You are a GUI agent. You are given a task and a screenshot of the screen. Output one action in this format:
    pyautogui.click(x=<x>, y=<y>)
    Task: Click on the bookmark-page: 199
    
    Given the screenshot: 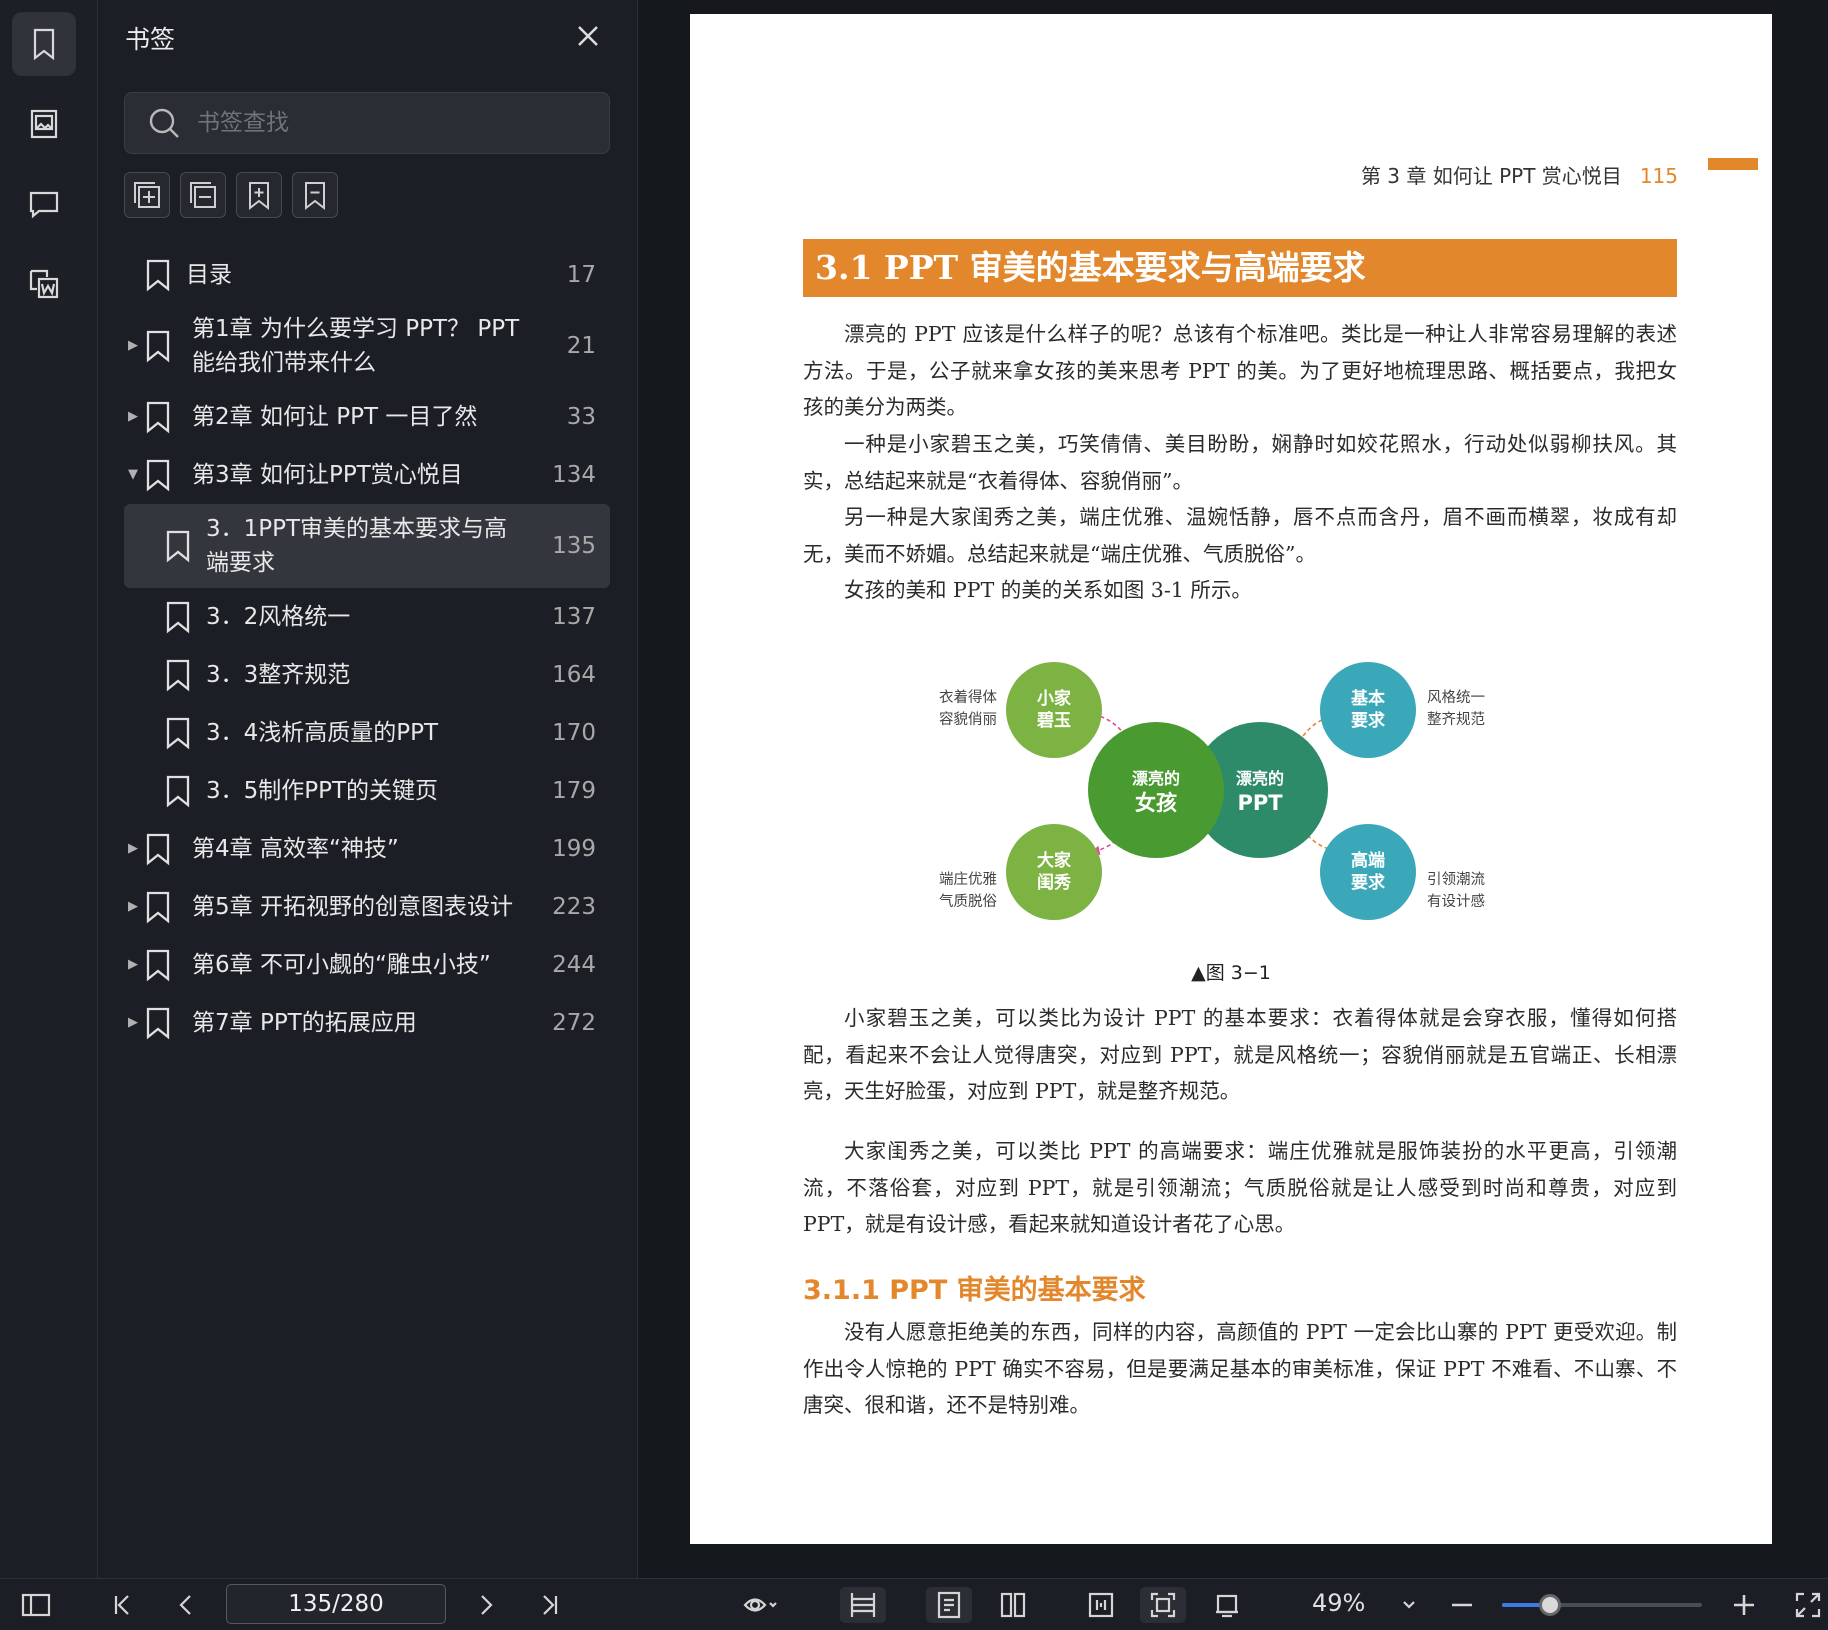 What is the action you would take?
    pyautogui.click(x=574, y=849)
    